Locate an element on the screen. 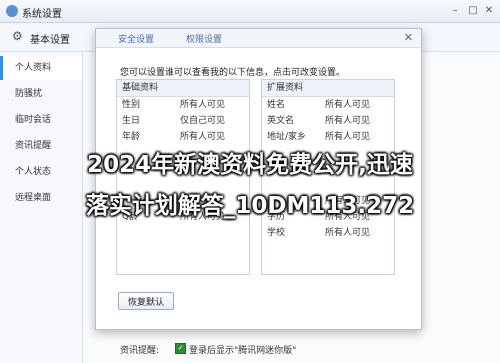 Image resolution: width=500 pixels, height=363 pixels. field-name: 地址/家乡 is located at coordinates (287, 137).